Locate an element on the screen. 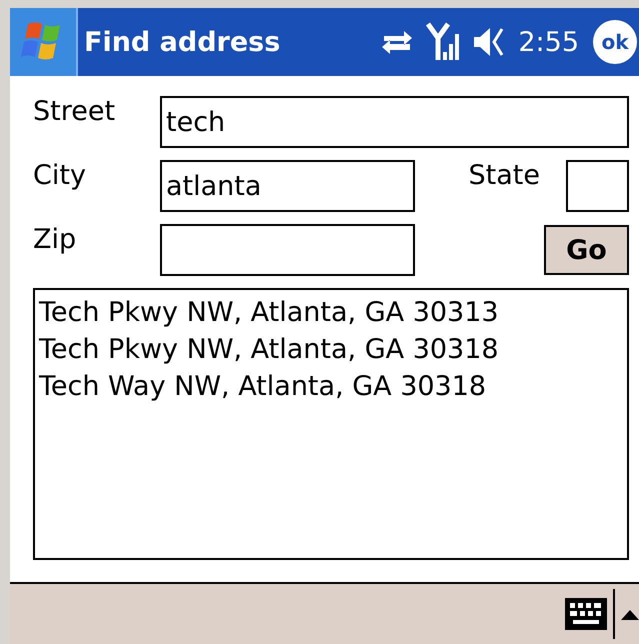 Image resolution: width=639 pixels, height=644 pixels. result-item: Tech Pkwy NW, Atlanta, GA 30313 is located at coordinates (331, 312).